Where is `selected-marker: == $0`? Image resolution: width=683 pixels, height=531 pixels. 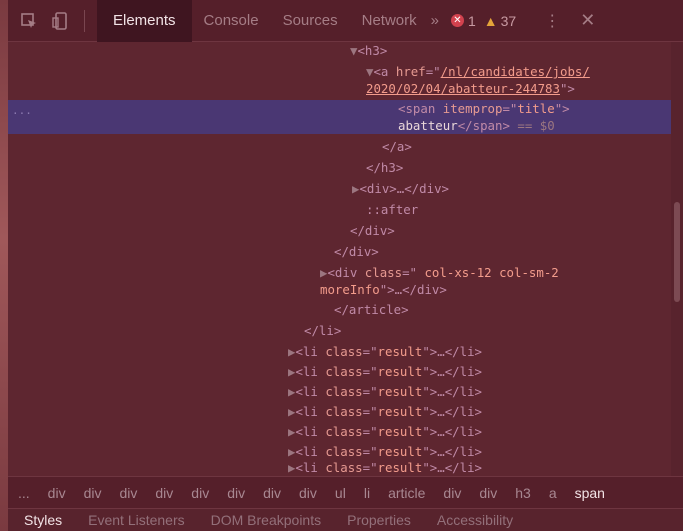
selected-marker: == $0 is located at coordinates (532, 125).